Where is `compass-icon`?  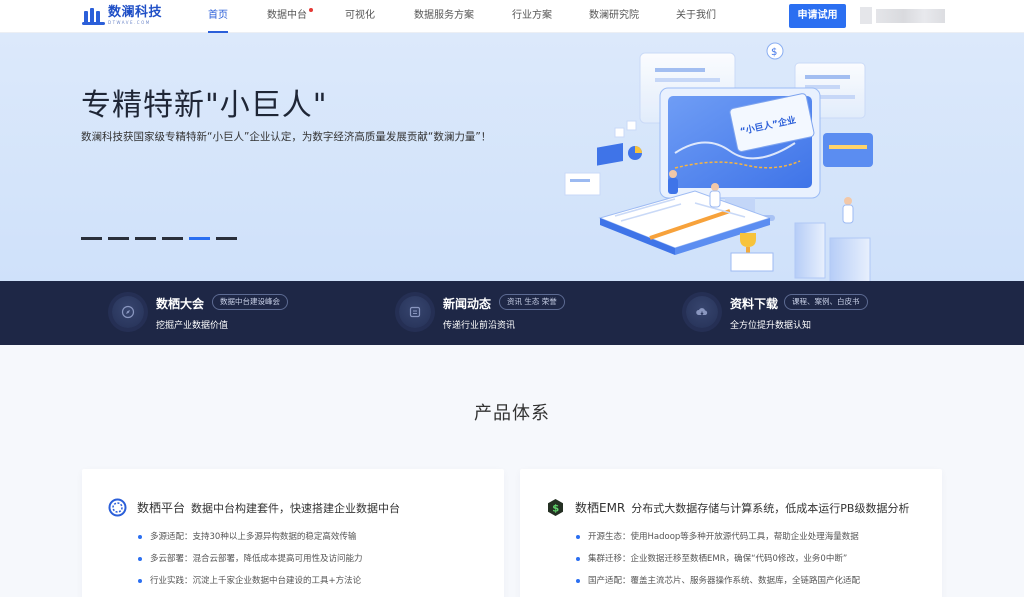 compass-icon is located at coordinates (128, 312).